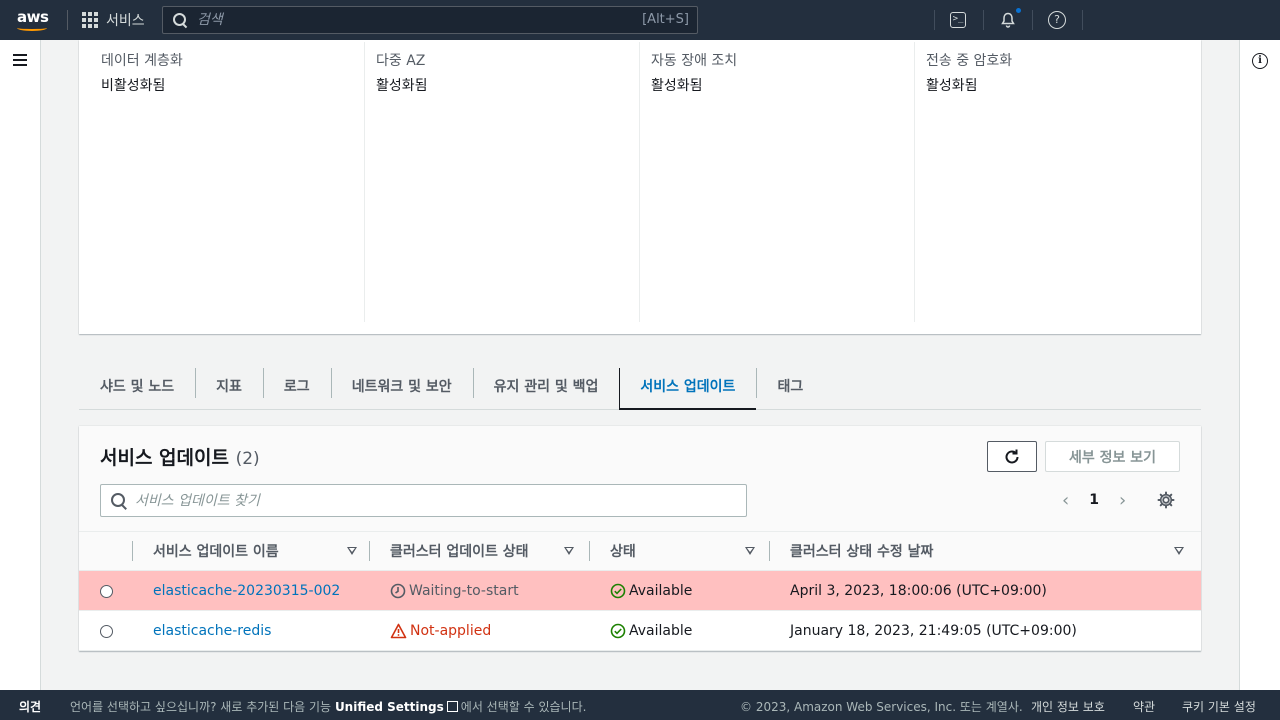  What do you see at coordinates (665, 19) in the screenshot?
I see `search-shortcut: [Alt+S]` at bounding box center [665, 19].